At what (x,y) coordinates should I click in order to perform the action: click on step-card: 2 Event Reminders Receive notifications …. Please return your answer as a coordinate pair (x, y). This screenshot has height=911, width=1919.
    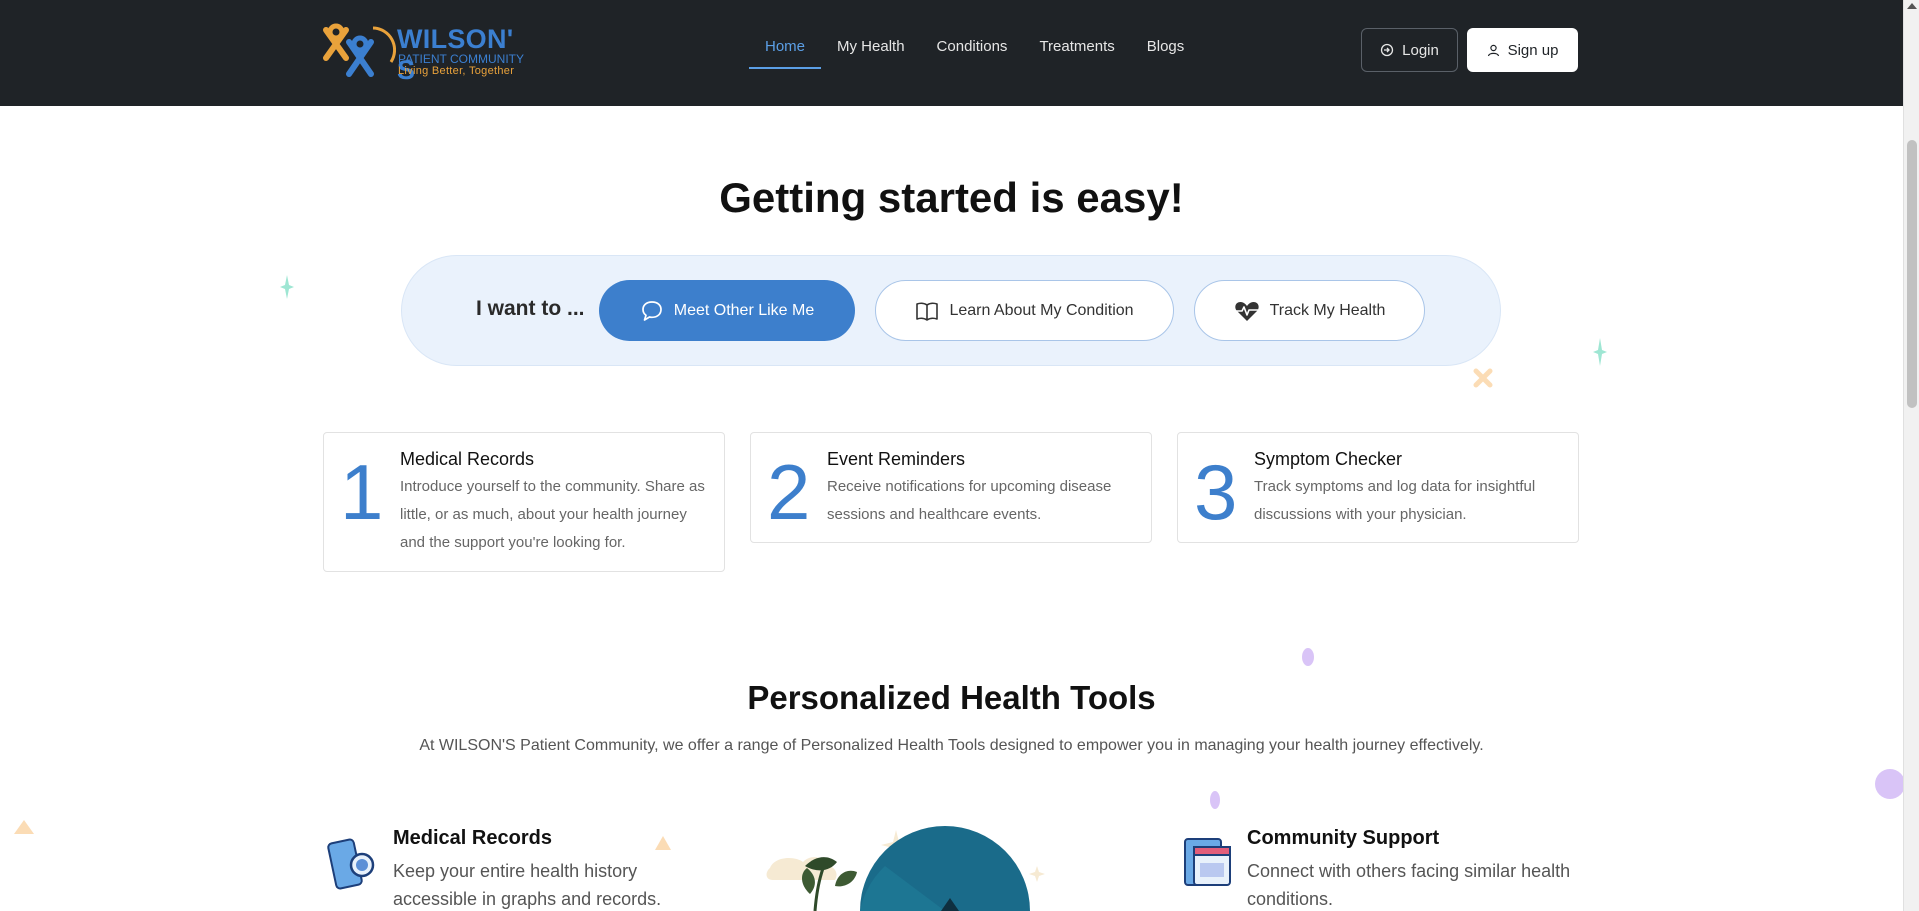
    Looking at the image, I should click on (951, 487).